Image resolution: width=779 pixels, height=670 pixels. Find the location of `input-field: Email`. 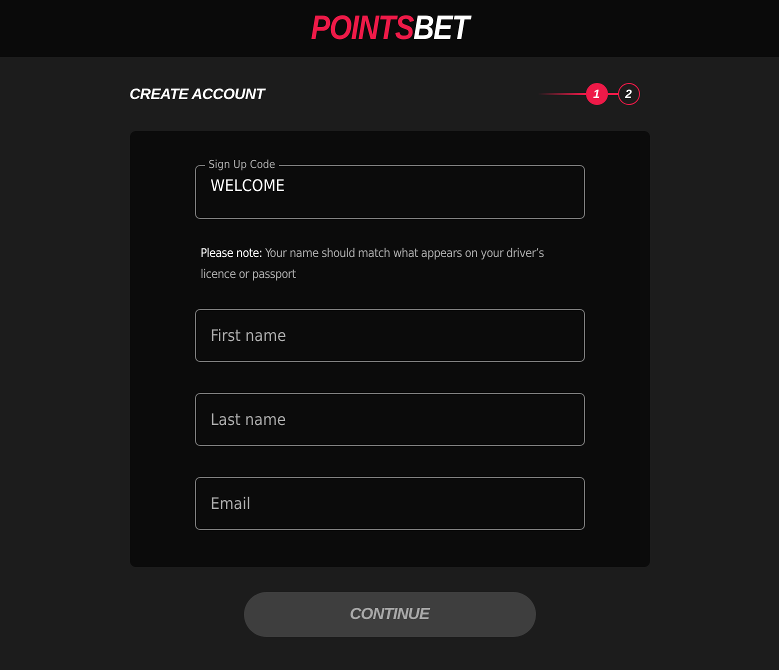

input-field: Email is located at coordinates (389, 503).